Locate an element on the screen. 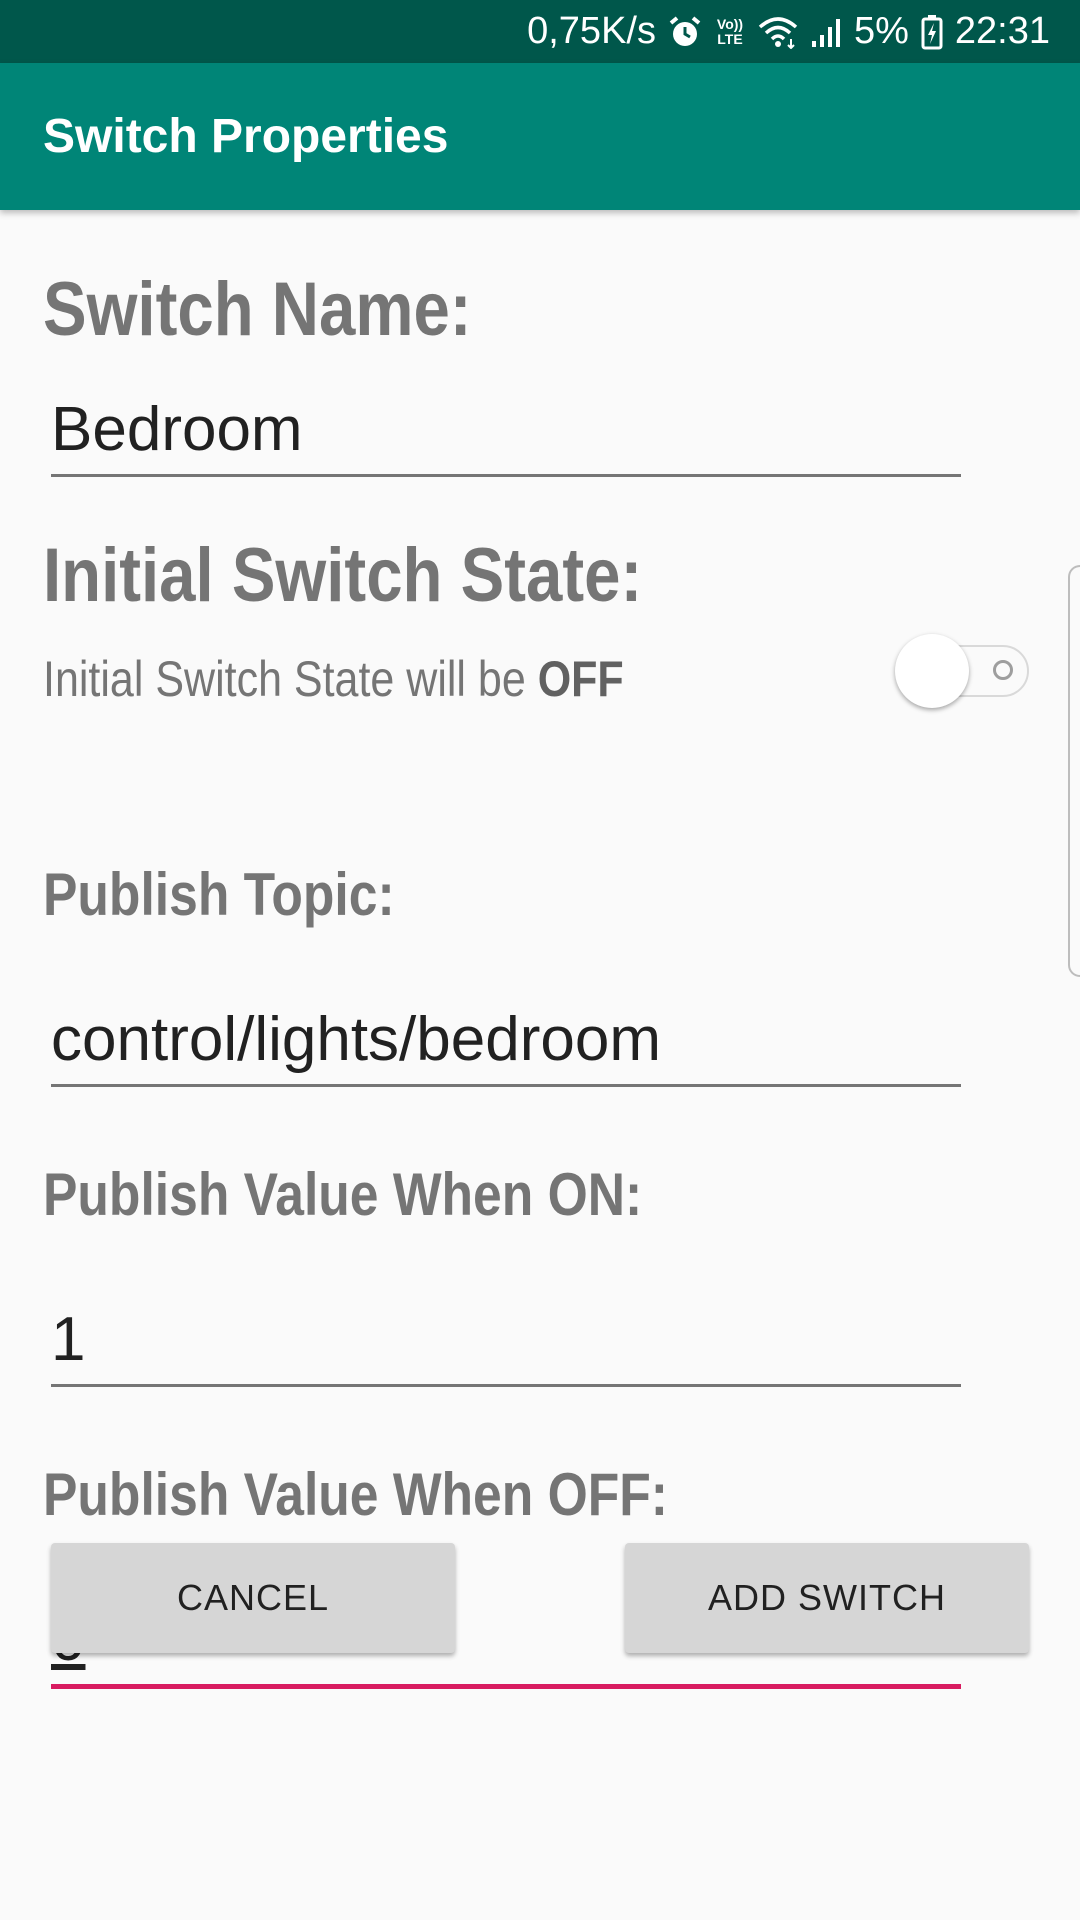  switch-name-field is located at coordinates (506, 431).